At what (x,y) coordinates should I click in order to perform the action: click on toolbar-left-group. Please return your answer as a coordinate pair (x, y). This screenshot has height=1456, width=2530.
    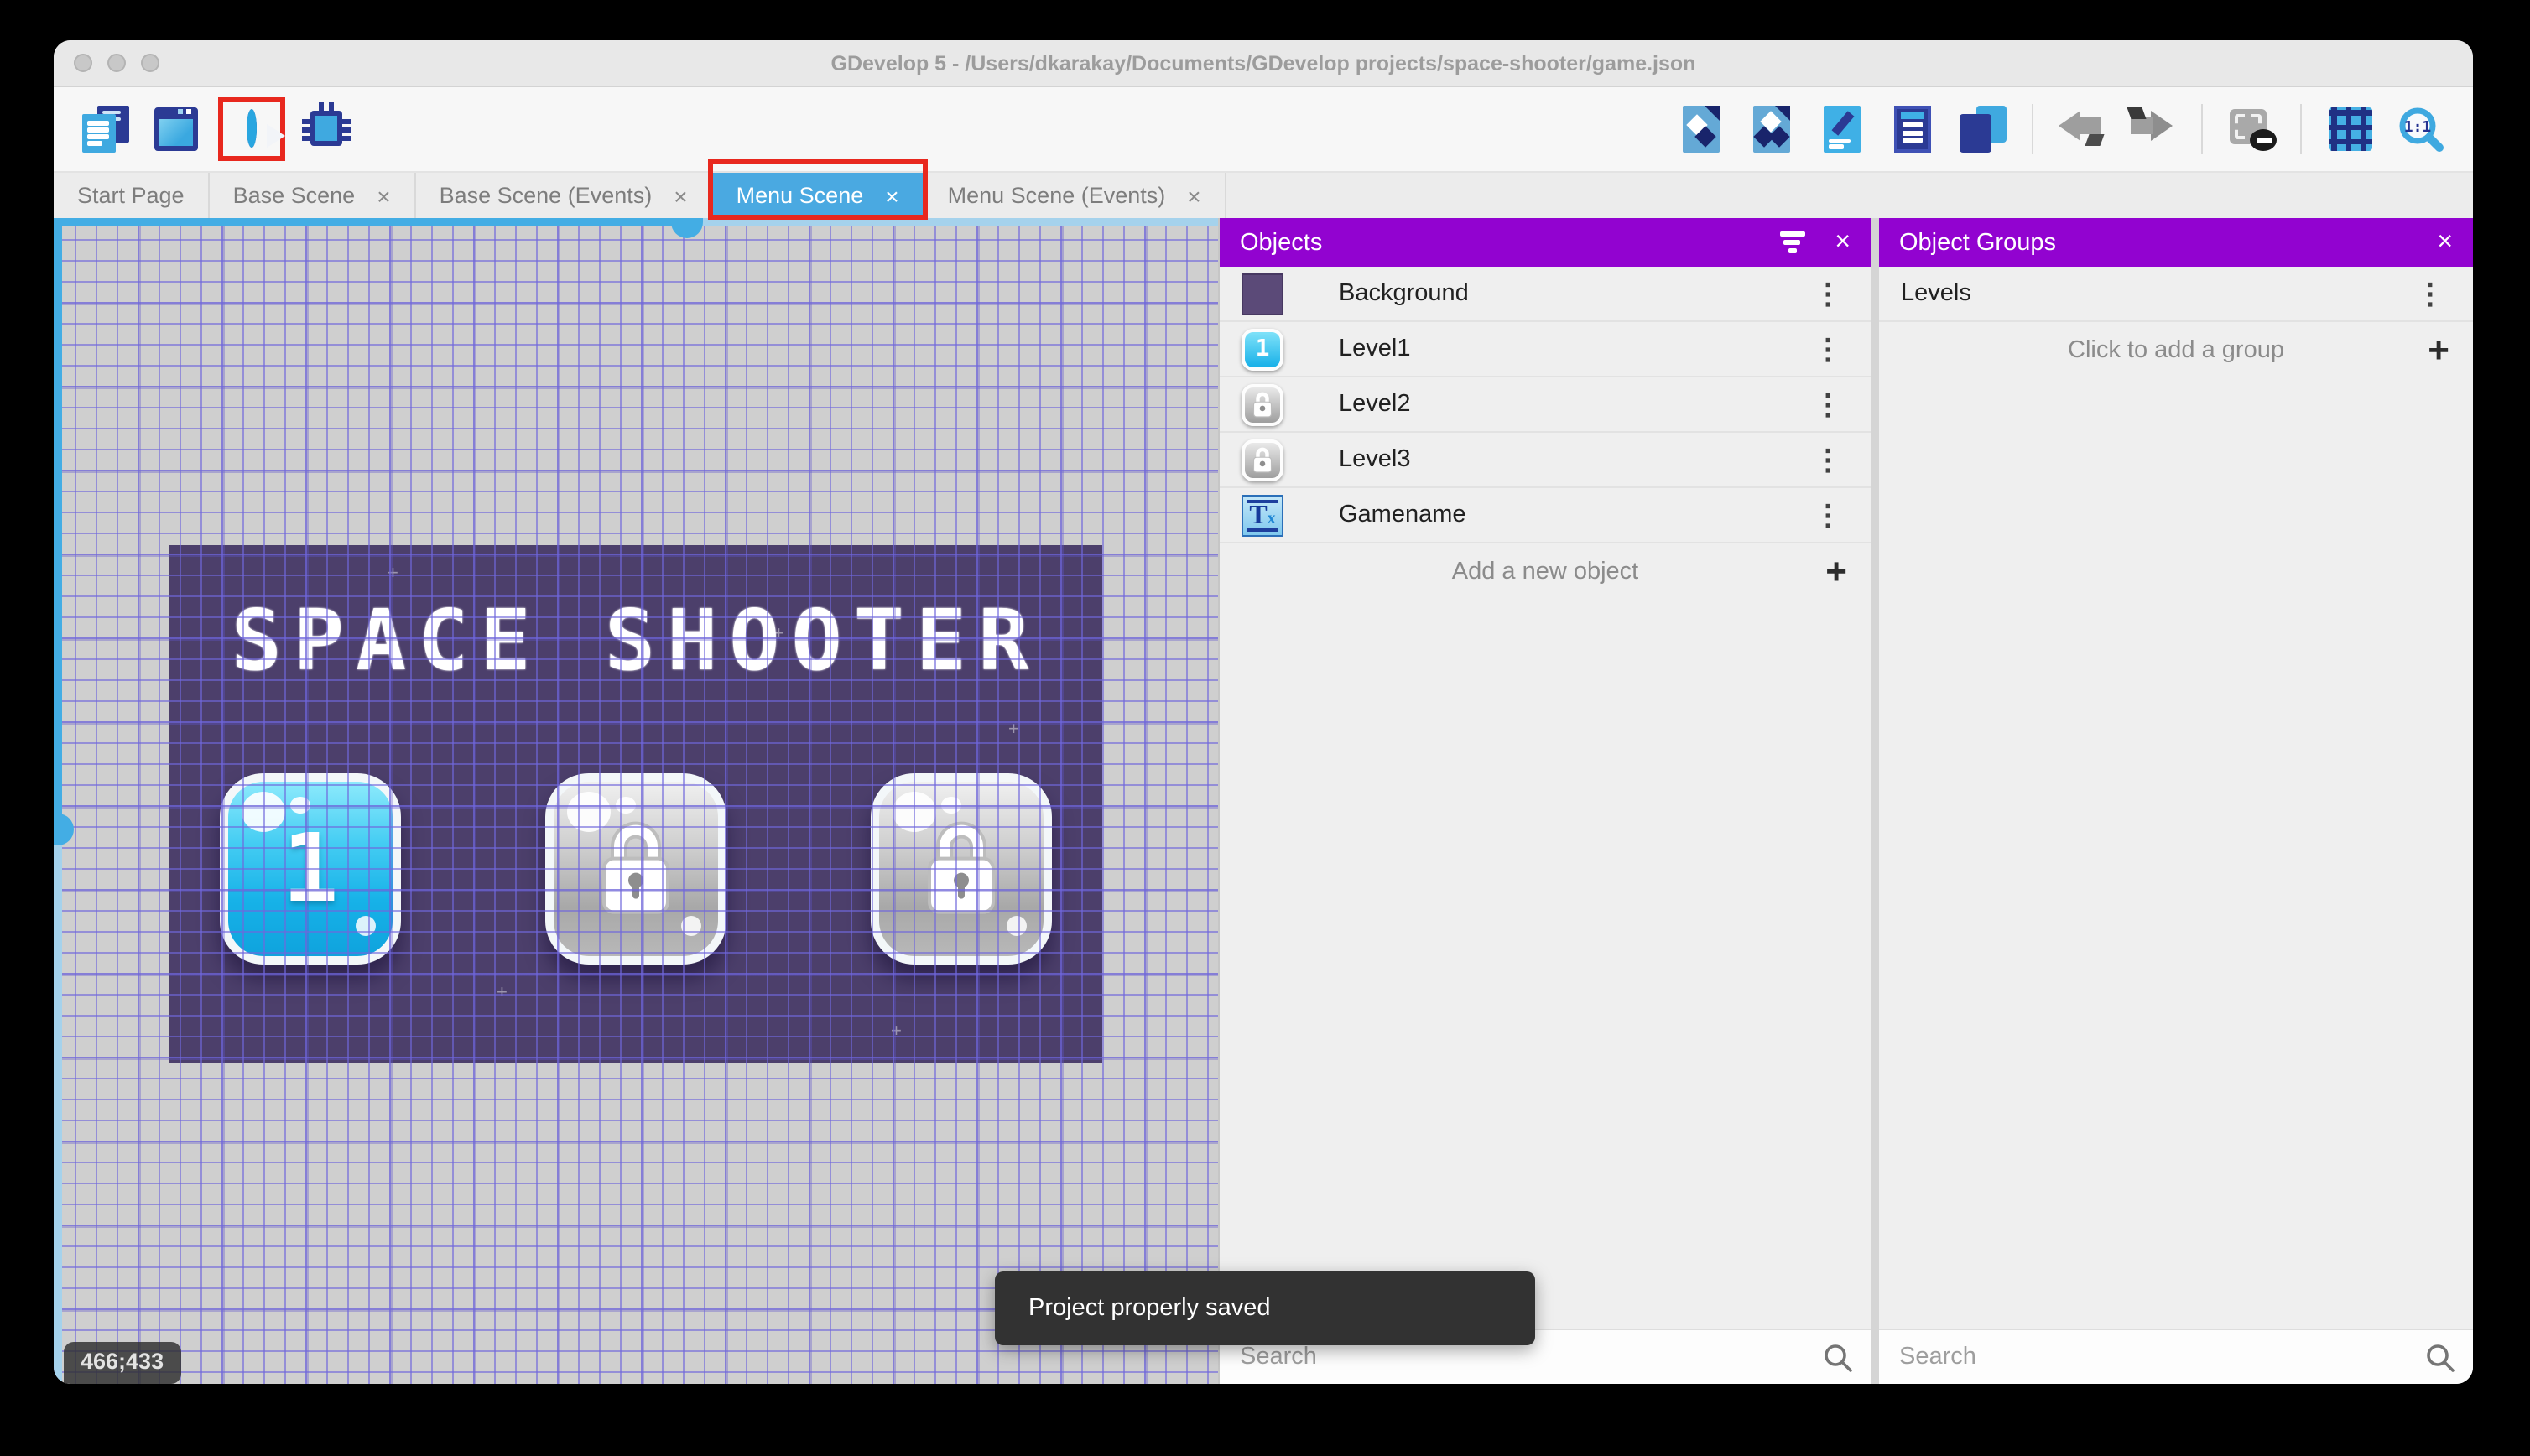
    Looking at the image, I should click on (216, 129).